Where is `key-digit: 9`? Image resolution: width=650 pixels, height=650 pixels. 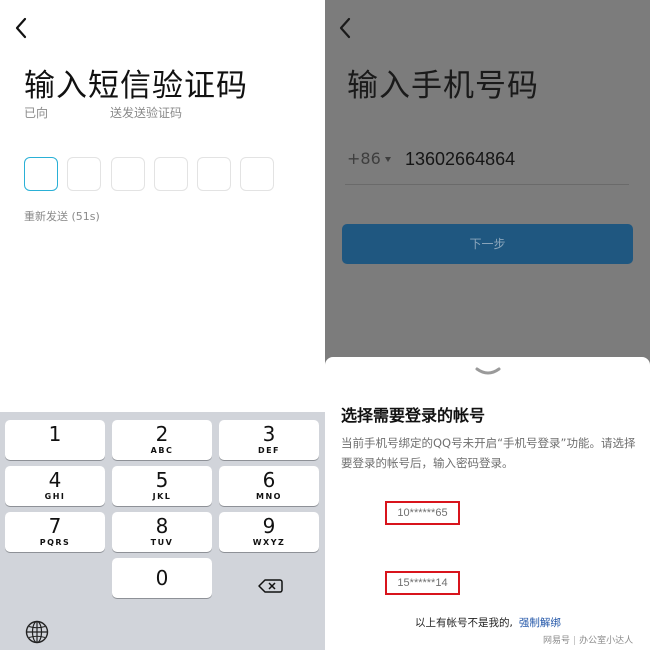 key-digit: 9 is located at coordinates (269, 526).